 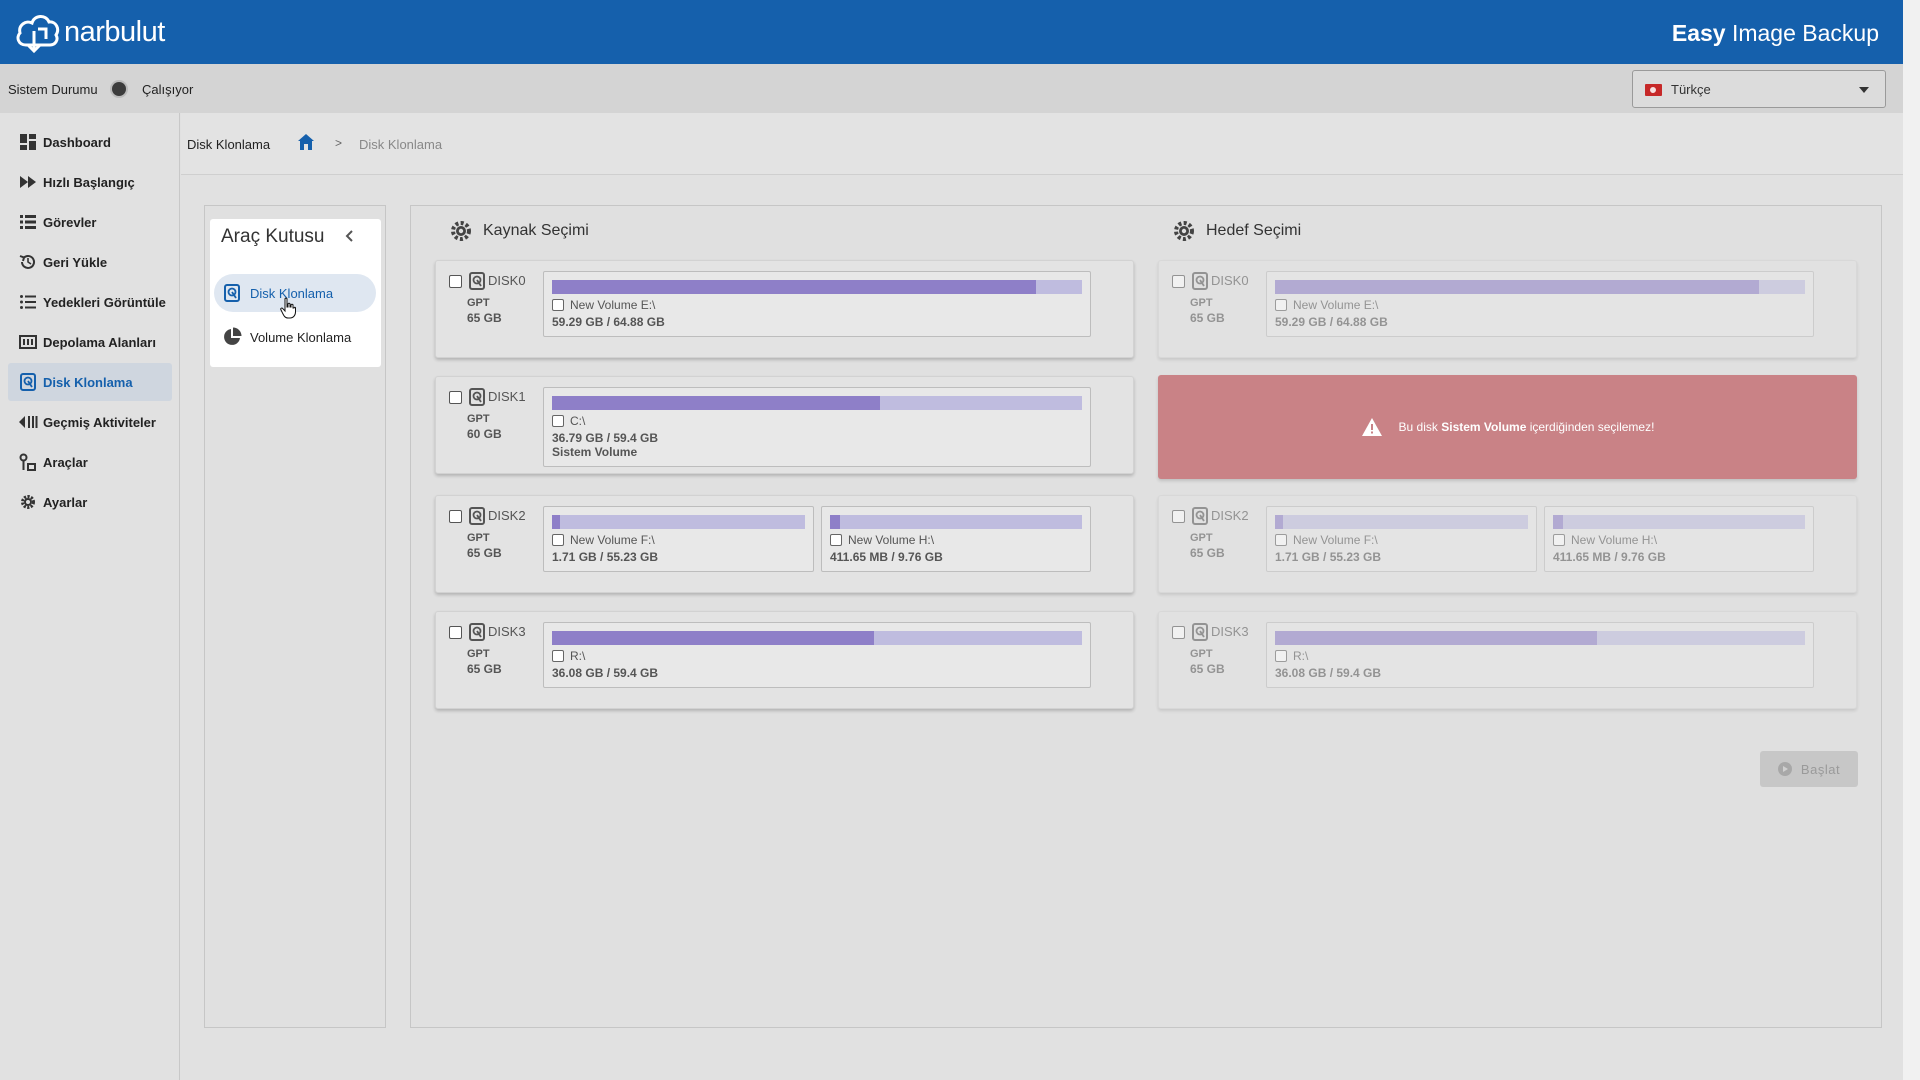 I want to click on sidebar-item-label: Yedekleri Görüntüle, so click(x=104, y=302).